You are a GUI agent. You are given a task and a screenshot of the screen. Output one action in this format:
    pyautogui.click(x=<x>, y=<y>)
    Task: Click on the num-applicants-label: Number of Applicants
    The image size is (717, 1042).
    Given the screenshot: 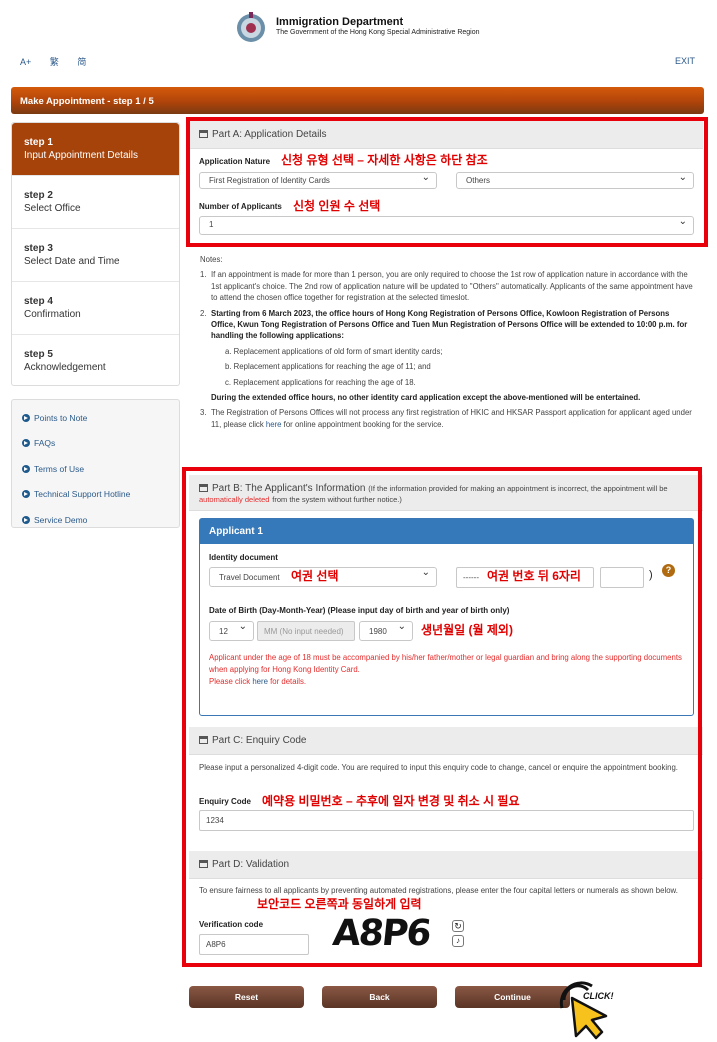 What is the action you would take?
    pyautogui.click(x=240, y=206)
    